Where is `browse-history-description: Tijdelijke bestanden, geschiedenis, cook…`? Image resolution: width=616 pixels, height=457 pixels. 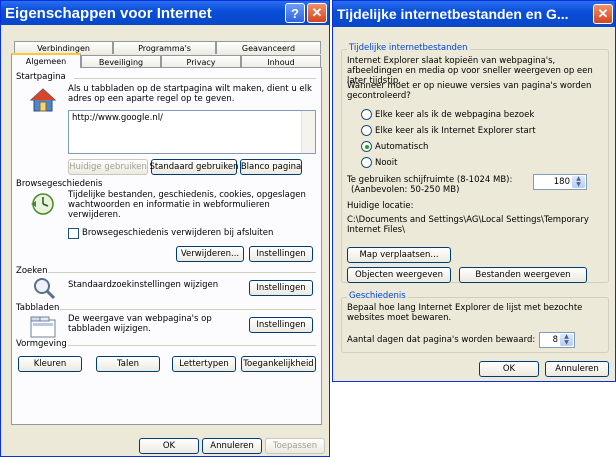 browse-history-description: Tijdelijke bestanden, geschiedenis, cook… is located at coordinates (187, 205).